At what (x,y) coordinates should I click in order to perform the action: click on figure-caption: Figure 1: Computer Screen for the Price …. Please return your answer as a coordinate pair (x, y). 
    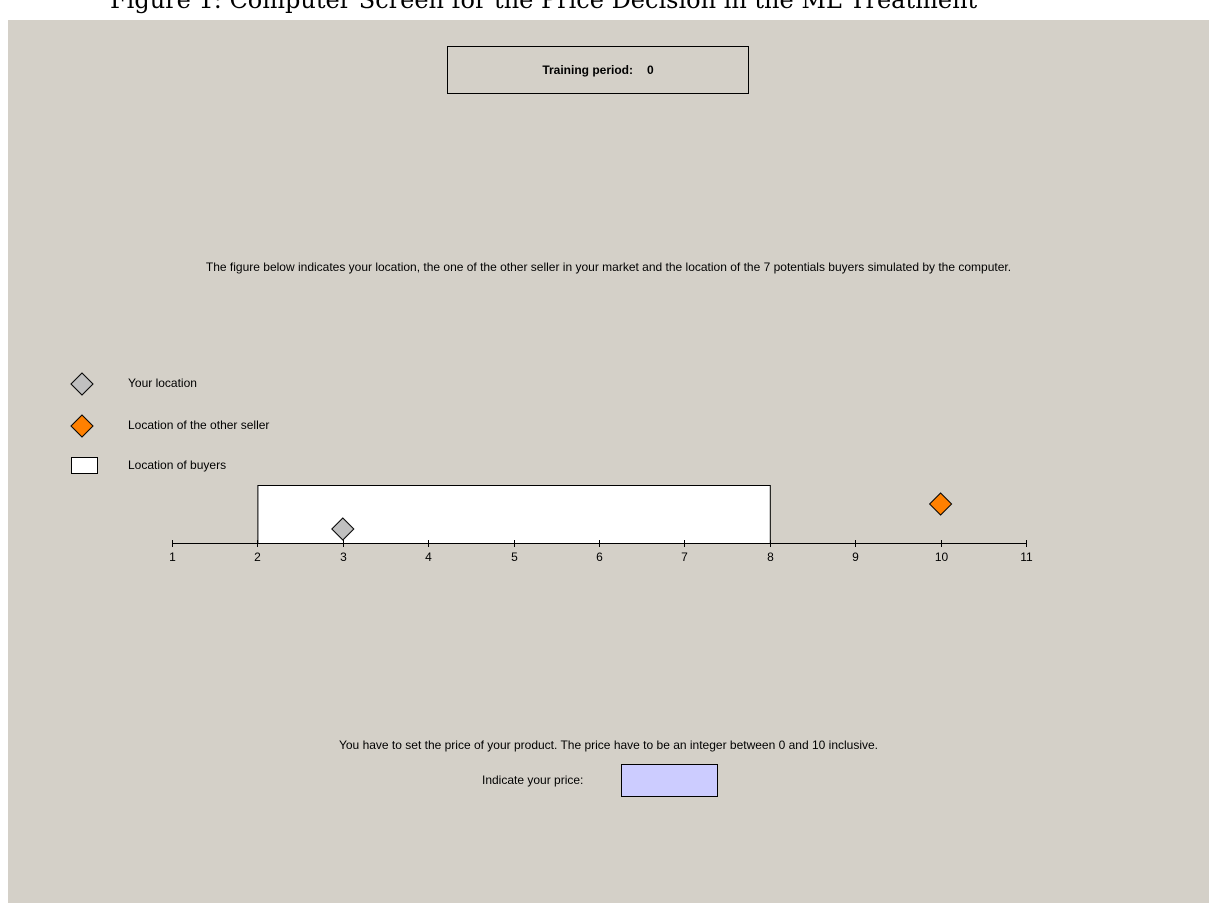
    Looking at the image, I should click on (544, 7).